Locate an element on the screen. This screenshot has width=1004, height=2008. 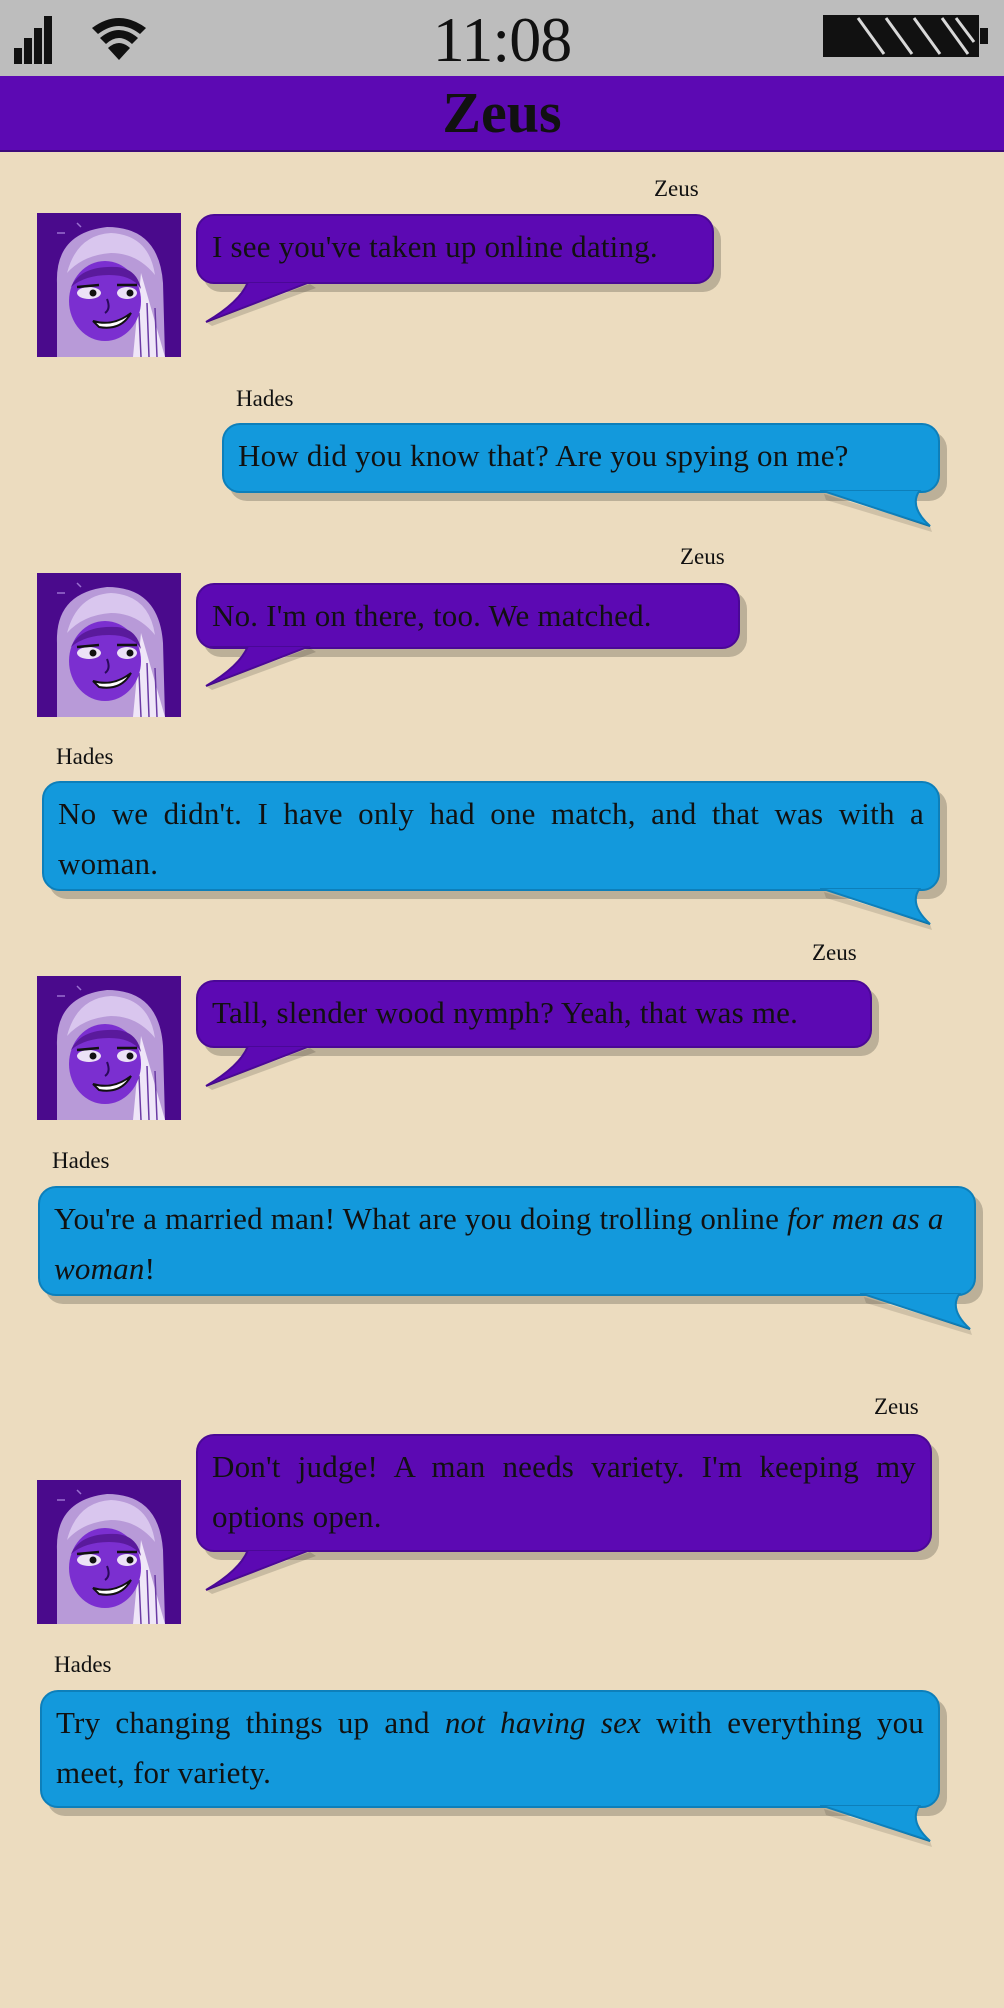
battery-icon is located at coordinates (905, 36).